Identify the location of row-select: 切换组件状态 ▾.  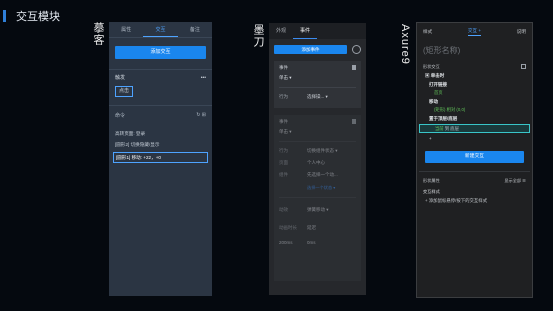
(322, 151).